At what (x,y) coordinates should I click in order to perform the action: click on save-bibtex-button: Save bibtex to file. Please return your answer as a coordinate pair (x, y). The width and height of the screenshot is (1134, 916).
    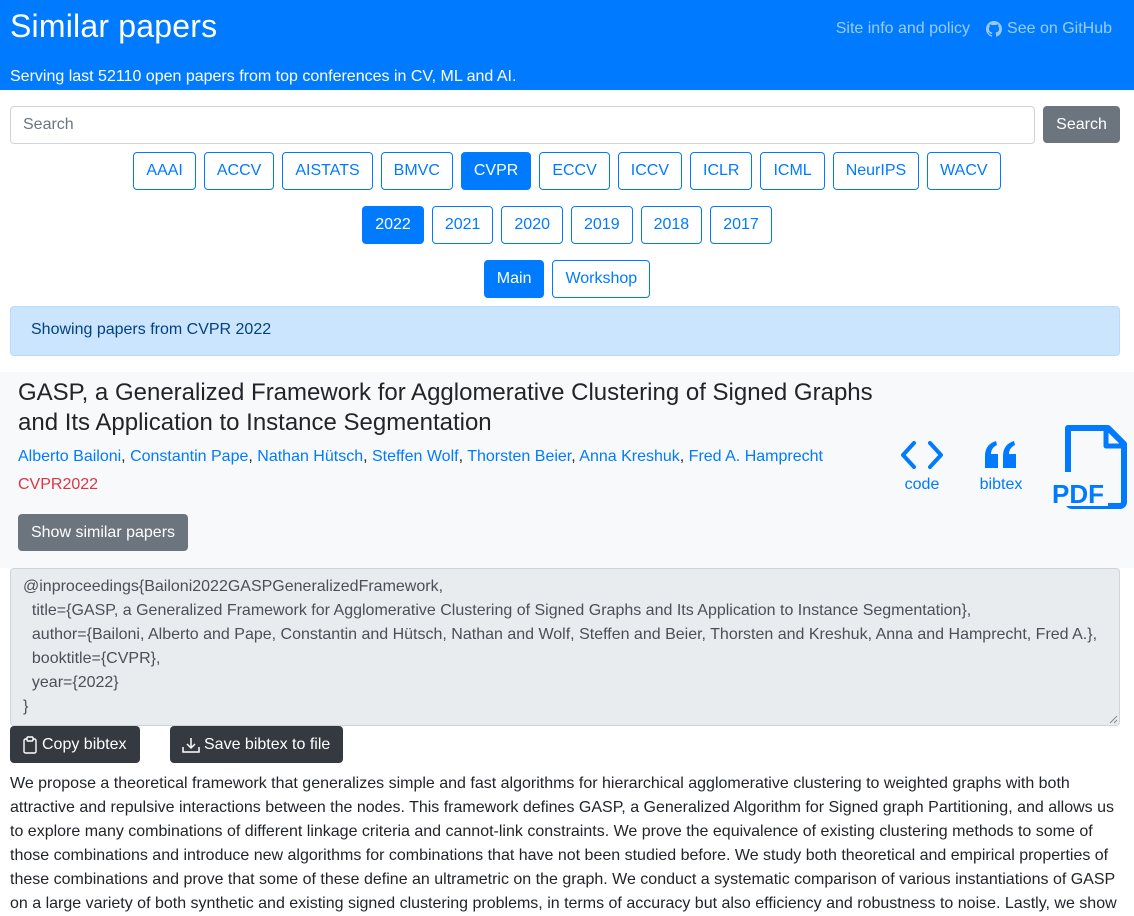
    Looking at the image, I should click on (256, 744).